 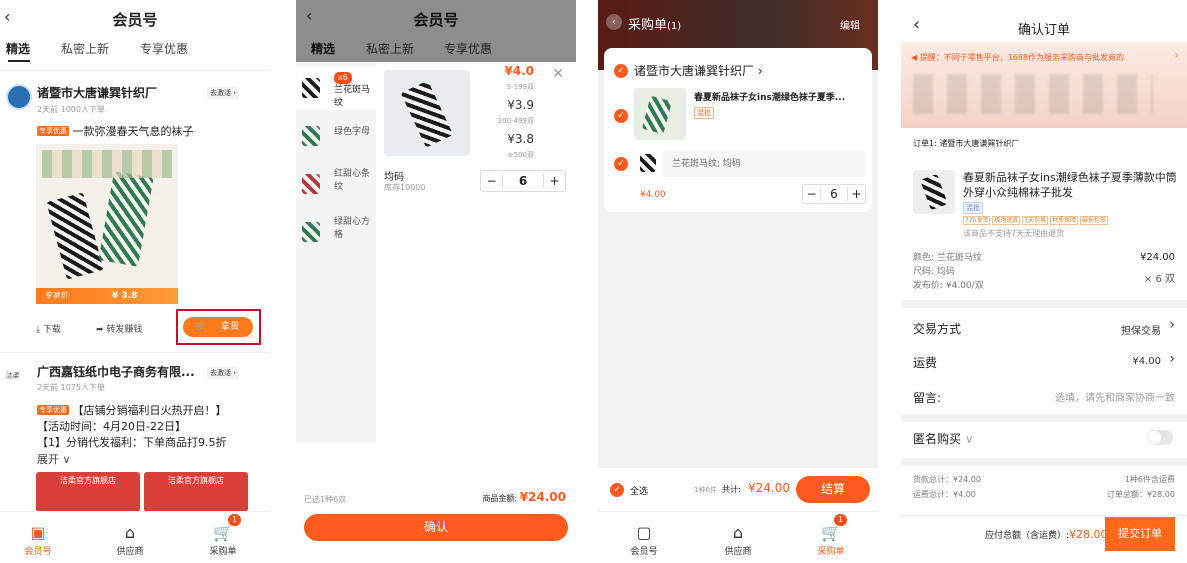 What do you see at coordinates (639, 490) in the screenshot?
I see `select-all-label: 全选` at bounding box center [639, 490].